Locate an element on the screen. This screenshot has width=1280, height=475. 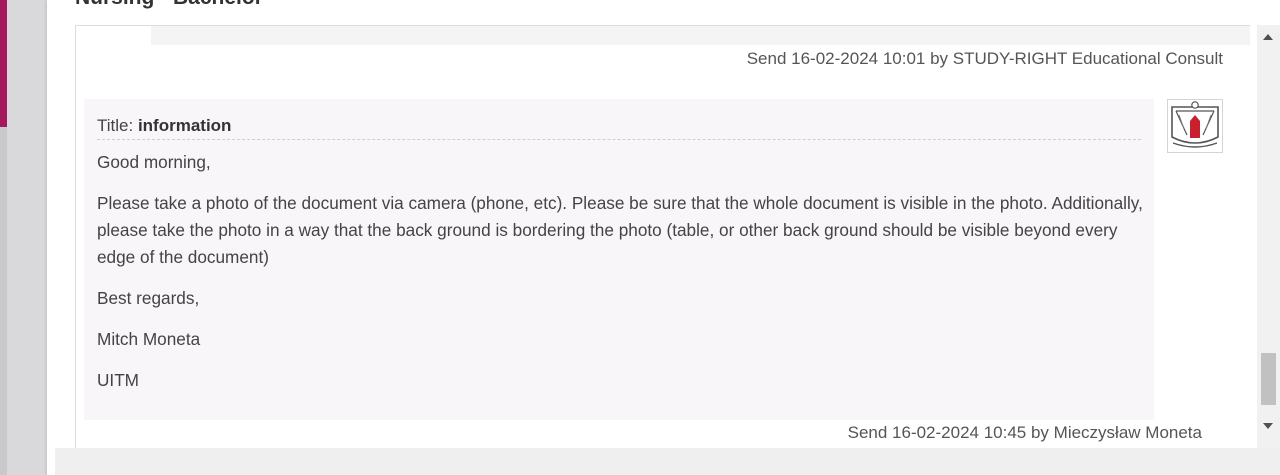
previous-message-card is located at coordinates (700, 35).